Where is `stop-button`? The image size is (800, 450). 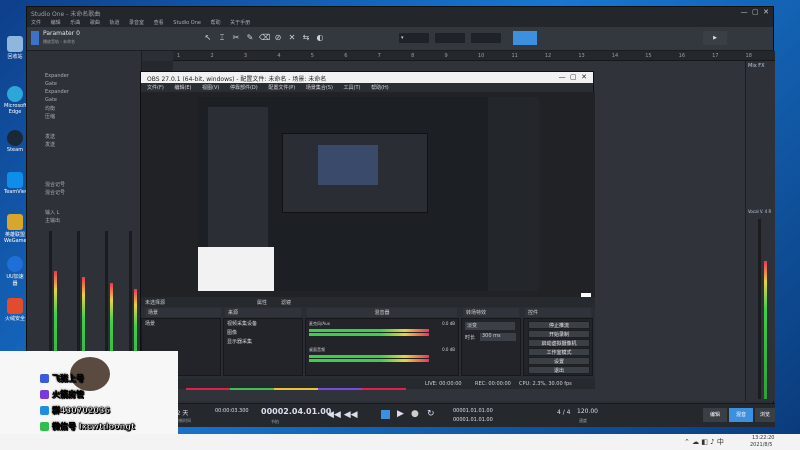 stop-button is located at coordinates (385, 414).